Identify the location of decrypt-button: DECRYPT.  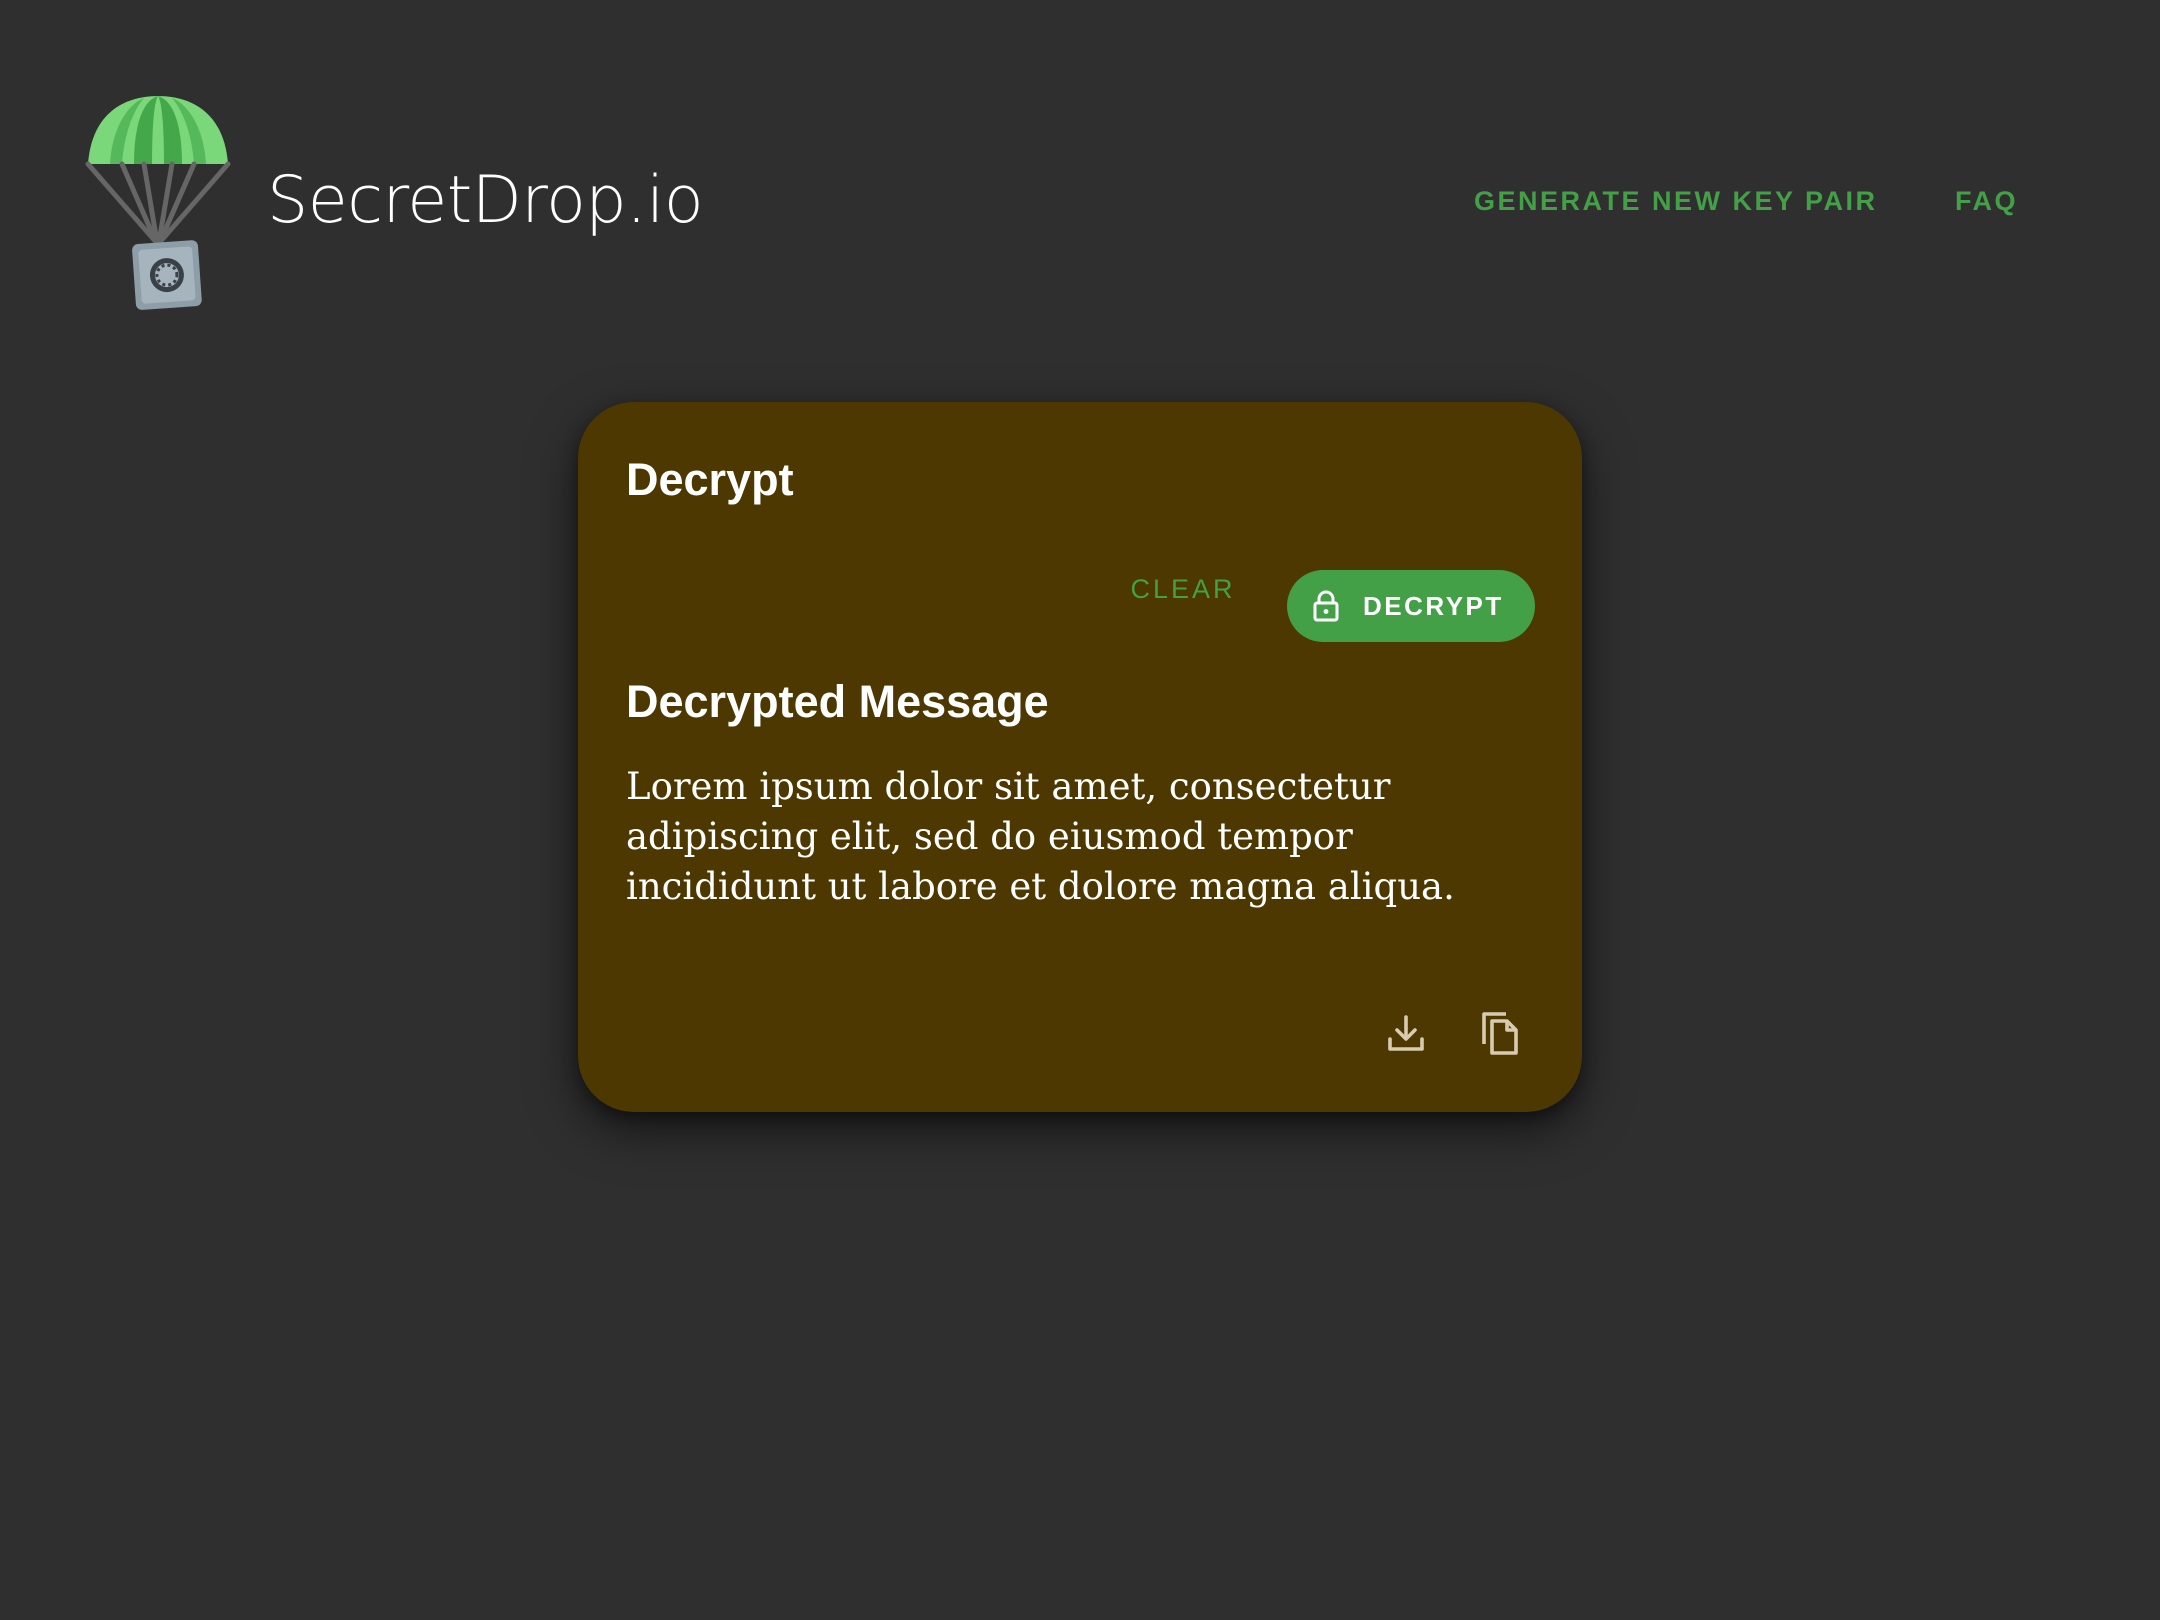
(1411, 606).